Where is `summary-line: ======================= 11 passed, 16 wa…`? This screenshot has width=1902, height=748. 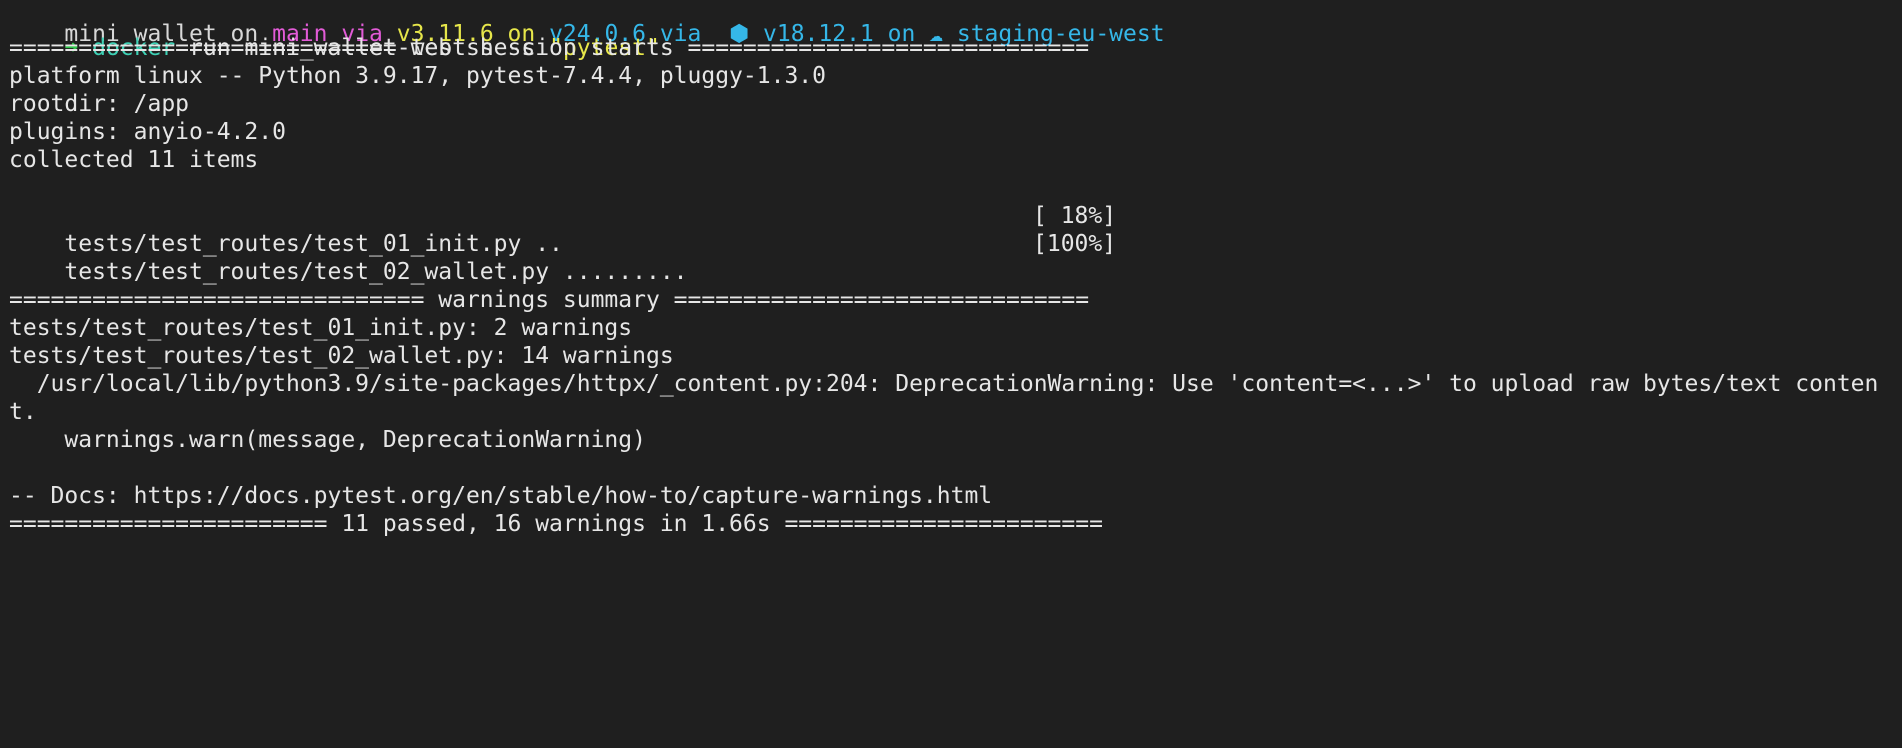
summary-line: ======================= 11 passed, 16 wa… is located at coordinates (556, 524).